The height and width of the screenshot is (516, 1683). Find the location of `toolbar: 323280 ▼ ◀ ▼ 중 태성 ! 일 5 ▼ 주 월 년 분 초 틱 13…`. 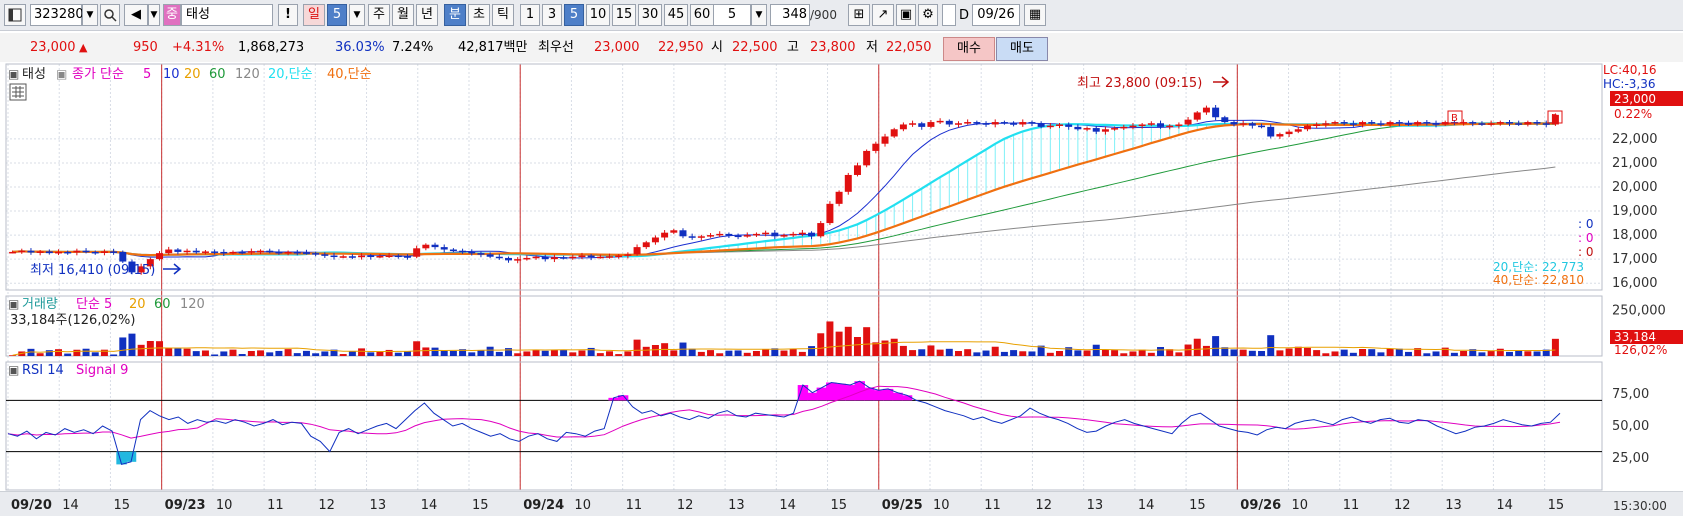

toolbar: 323280 ▼ ◀ ▼ 중 태성 ! 일 5 ▼ 주 월 년 분 초 틱 13… is located at coordinates (841, 15).